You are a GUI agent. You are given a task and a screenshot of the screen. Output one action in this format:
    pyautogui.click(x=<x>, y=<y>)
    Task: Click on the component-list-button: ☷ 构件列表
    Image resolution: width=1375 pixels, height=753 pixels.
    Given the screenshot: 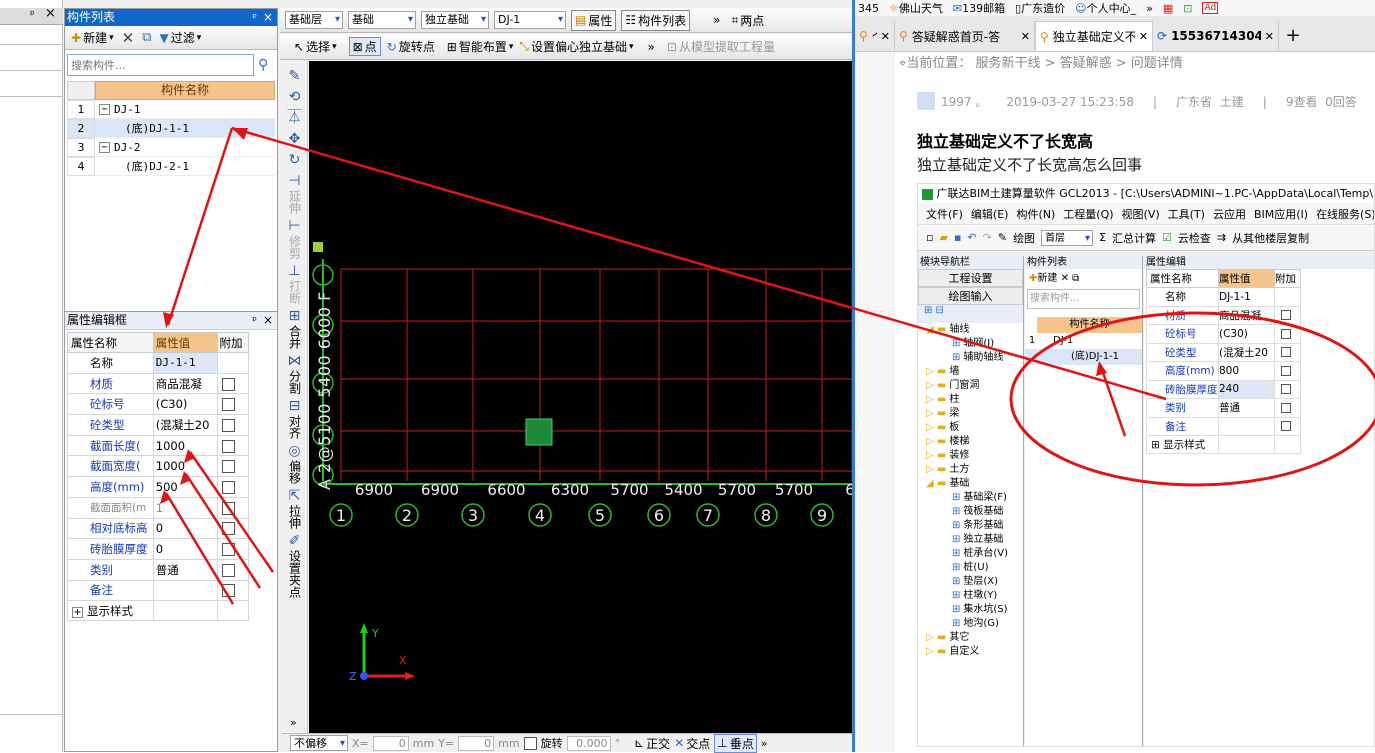 What is the action you would take?
    pyautogui.click(x=656, y=20)
    